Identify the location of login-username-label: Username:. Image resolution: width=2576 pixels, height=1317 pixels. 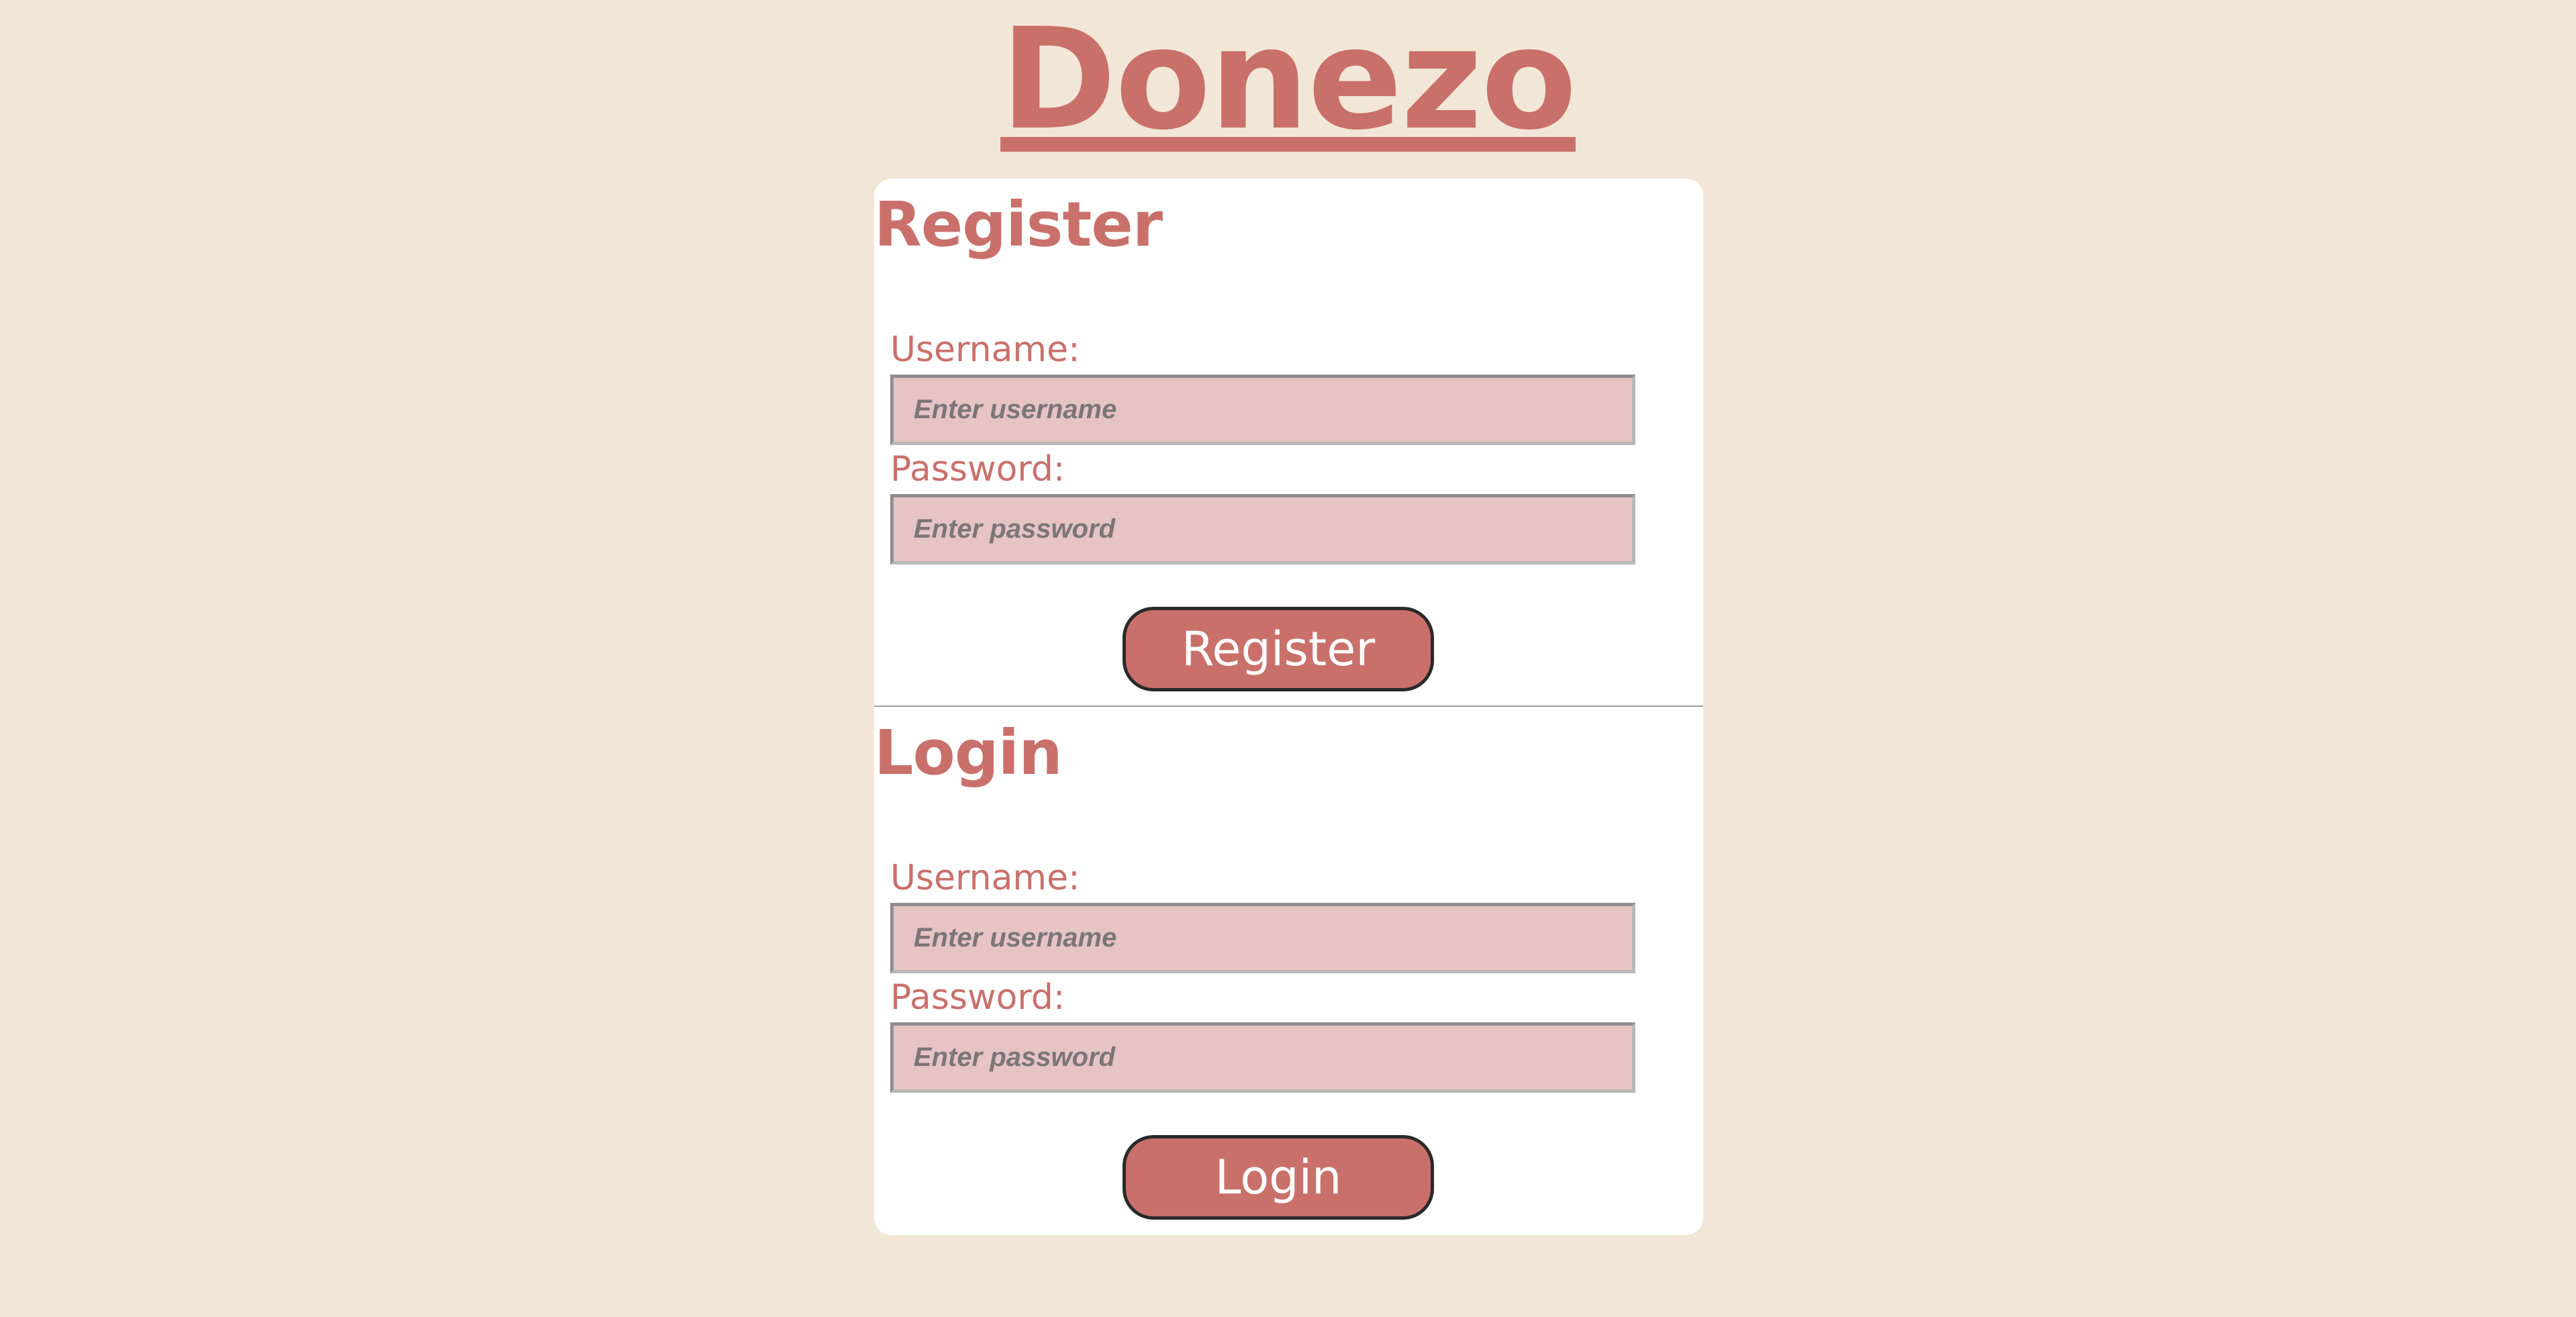
(985, 878).